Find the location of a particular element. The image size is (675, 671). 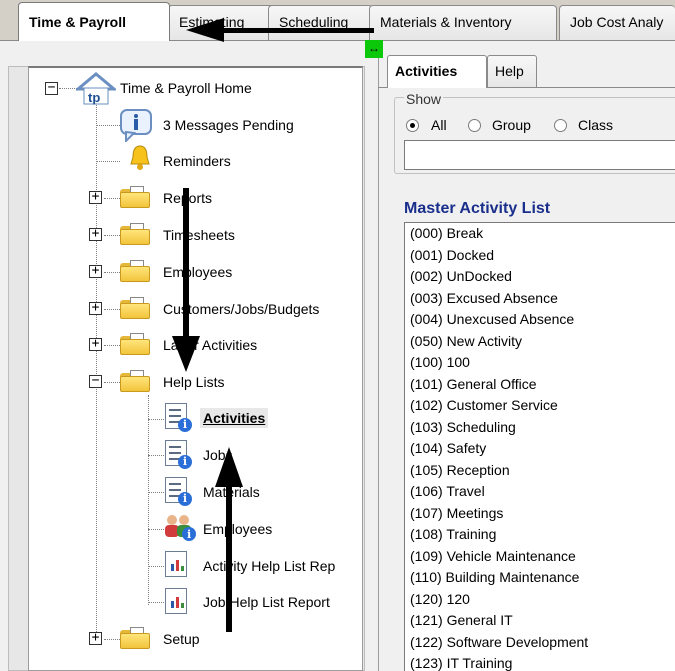

tab-help: Help is located at coordinates (512, 71).